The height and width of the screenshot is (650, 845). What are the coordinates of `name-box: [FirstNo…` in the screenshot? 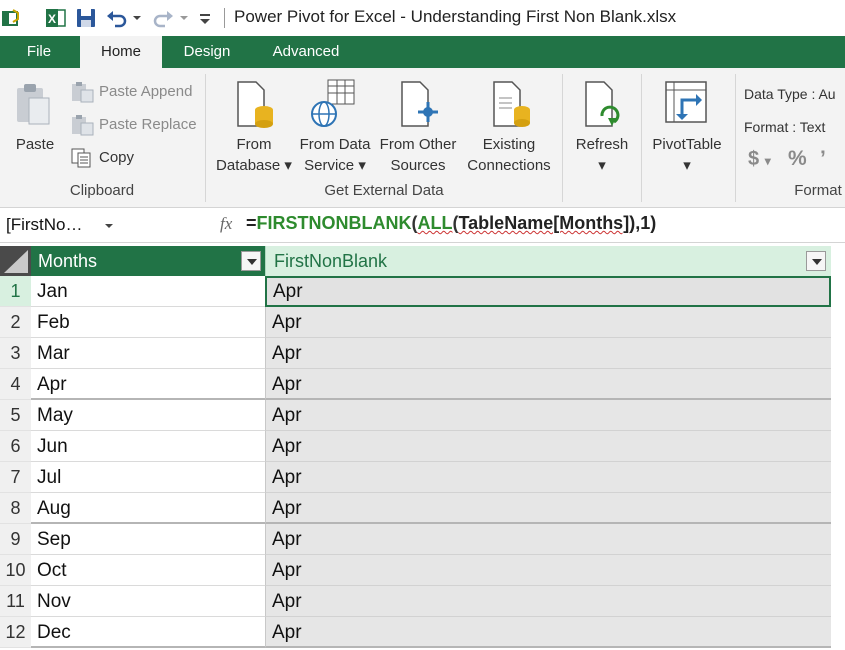 It's located at (44, 225).